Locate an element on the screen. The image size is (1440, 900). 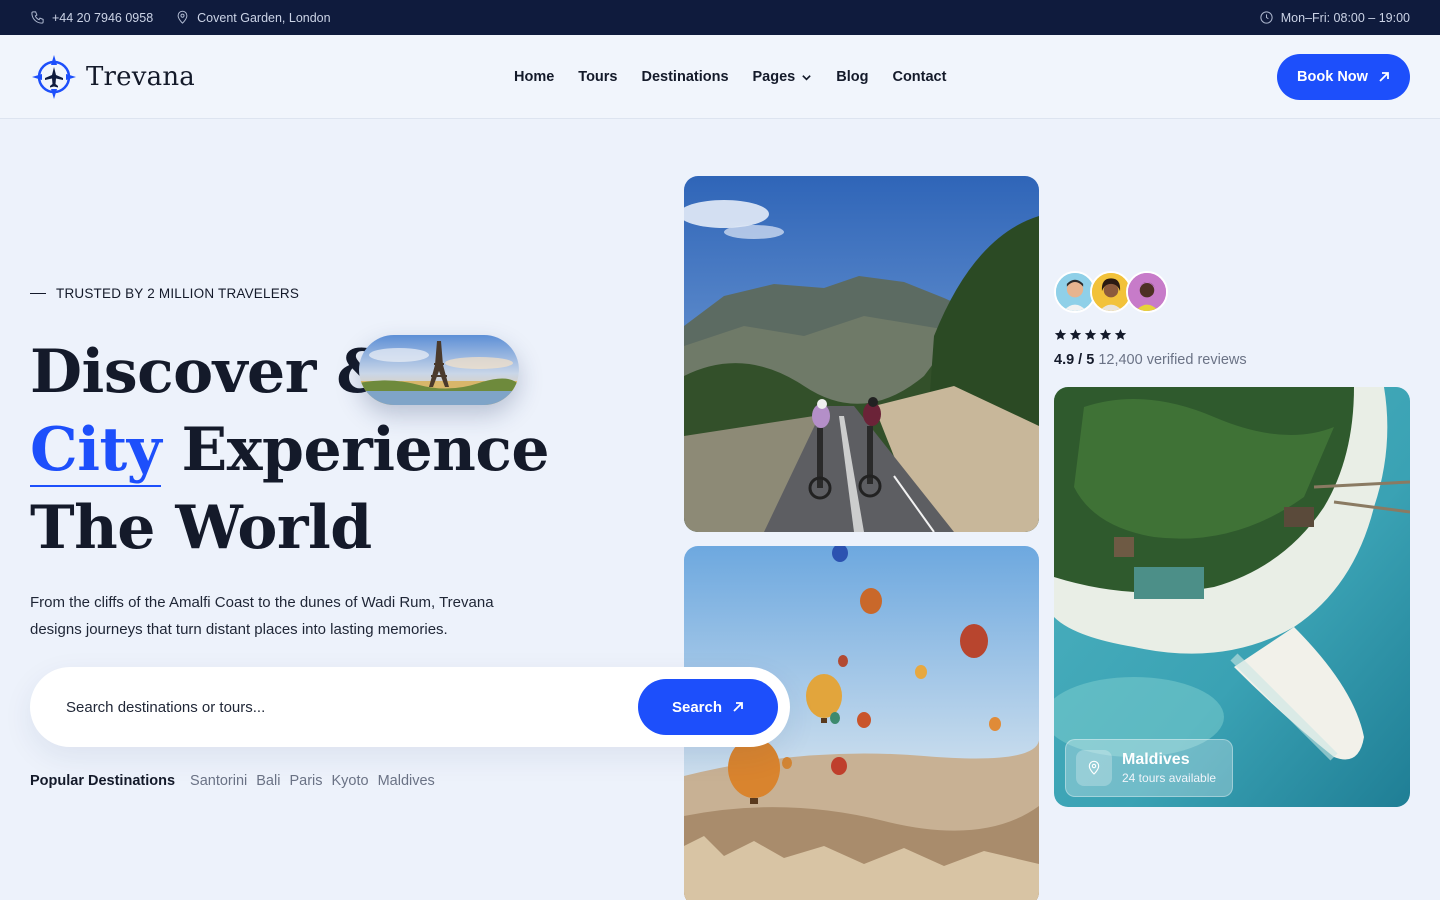
destination-card-text: Maldives 24 tours available is located at coordinates (1169, 768).